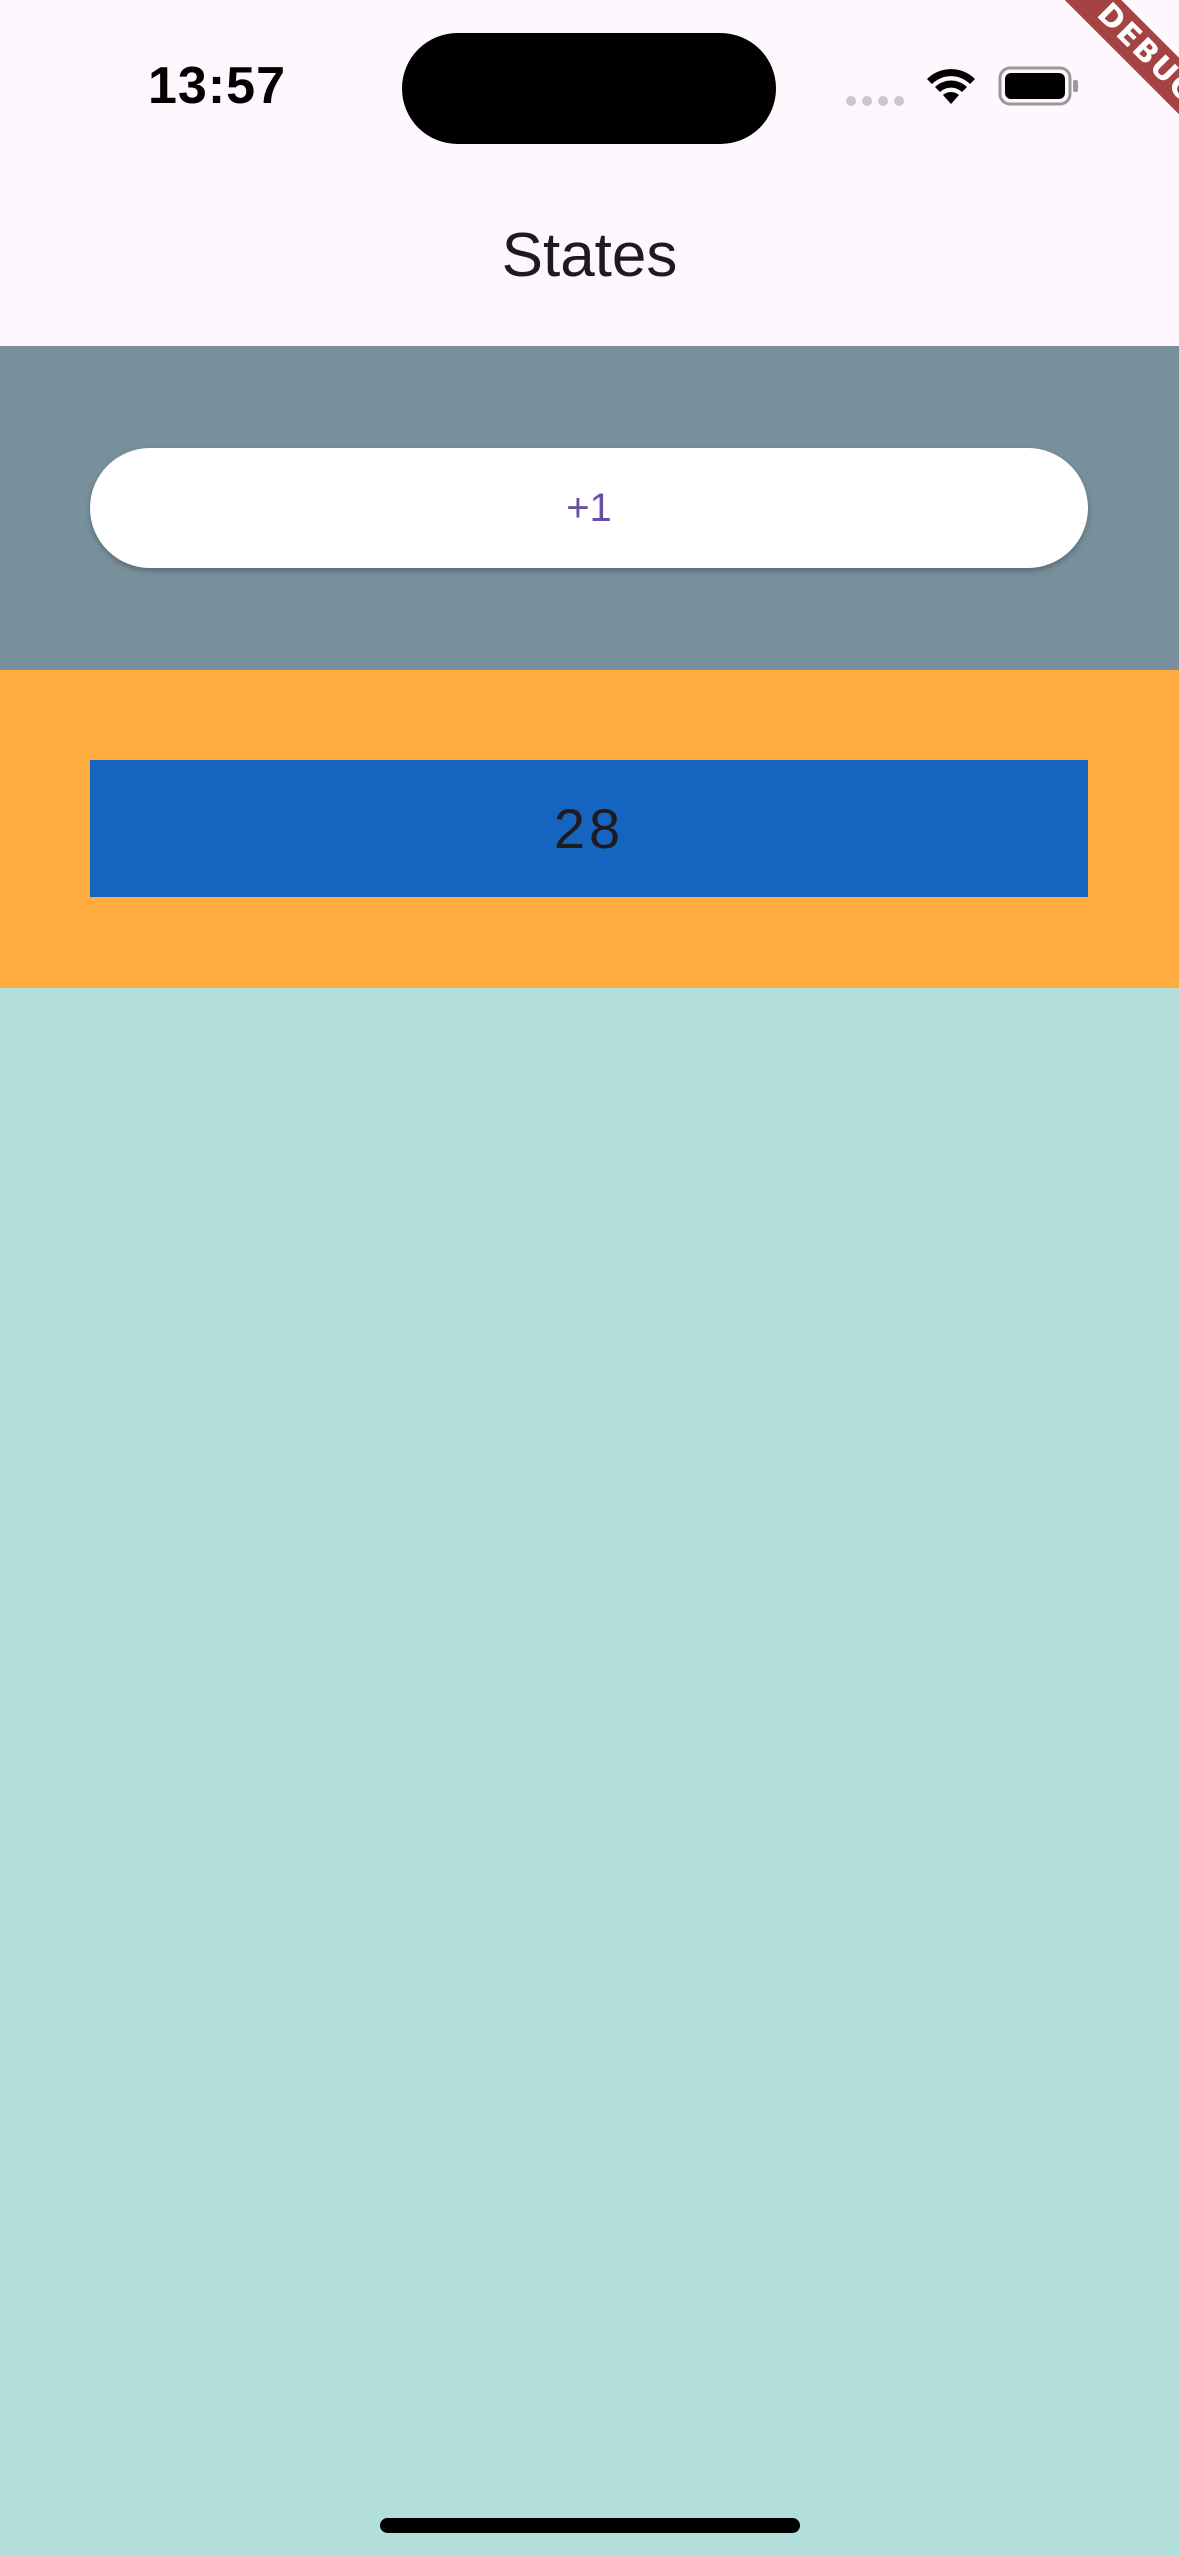 The image size is (1179, 2556). Describe the element at coordinates (589, 255) in the screenshot. I see `page-title: States` at that location.